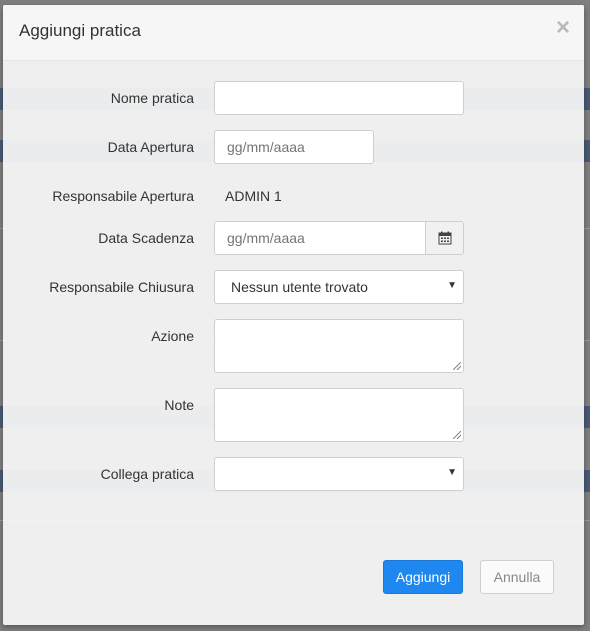 This screenshot has width=590, height=631. Describe the element at coordinates (339, 98) in the screenshot. I see `nome-pratica-input` at that location.